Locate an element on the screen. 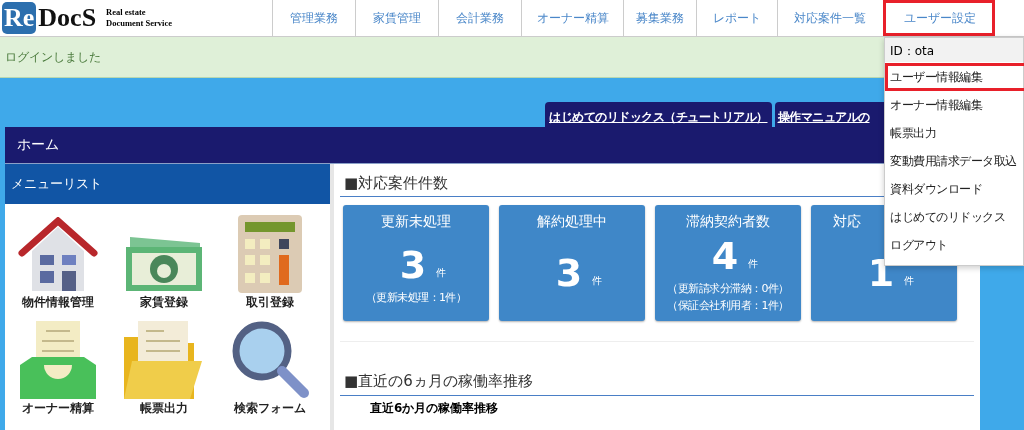 This screenshot has width=1024, height=430. card-title: 解約処理中 is located at coordinates (572, 222).